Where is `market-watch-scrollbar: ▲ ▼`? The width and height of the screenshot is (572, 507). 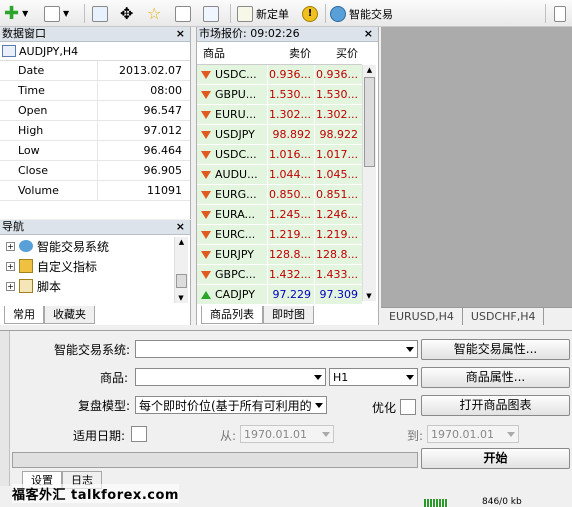
market-watch-scrollbar: ▲ ▼ is located at coordinates (369, 183).